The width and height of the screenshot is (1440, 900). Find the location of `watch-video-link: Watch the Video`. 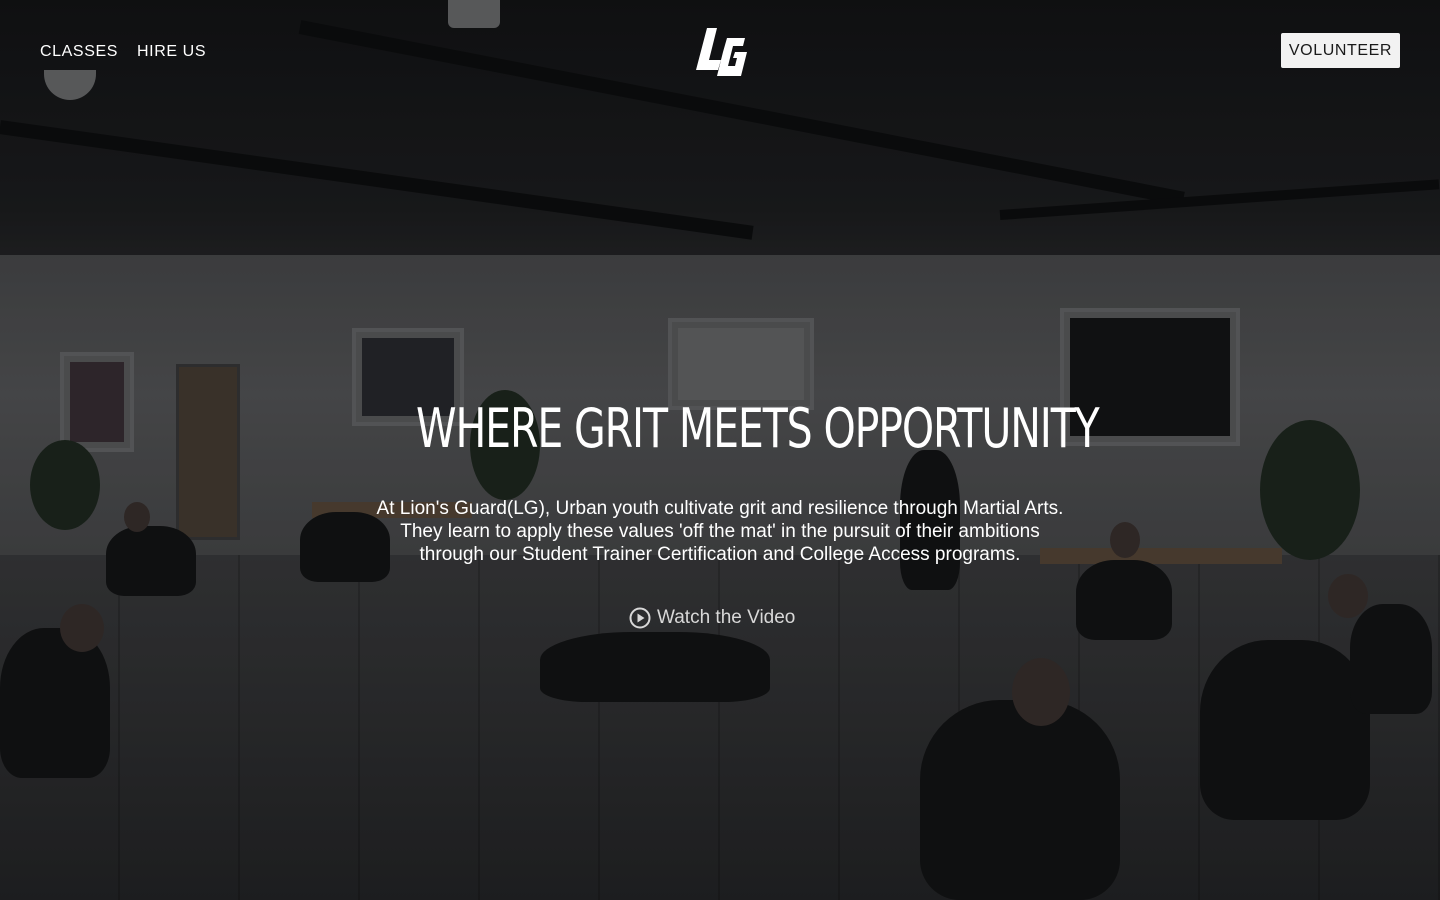

watch-video-link: Watch the Video is located at coordinates (712, 618).